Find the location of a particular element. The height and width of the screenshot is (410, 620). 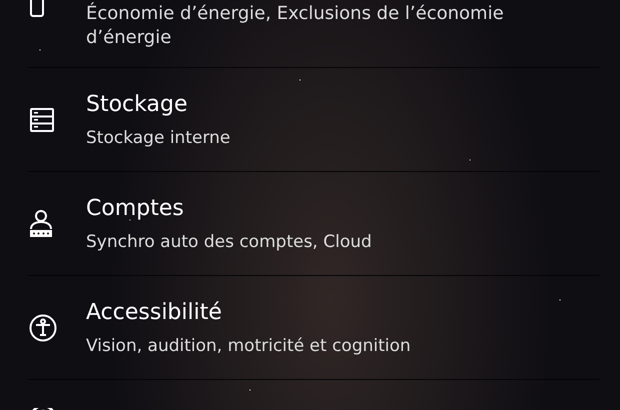

phone-icon is located at coordinates (37, 9).